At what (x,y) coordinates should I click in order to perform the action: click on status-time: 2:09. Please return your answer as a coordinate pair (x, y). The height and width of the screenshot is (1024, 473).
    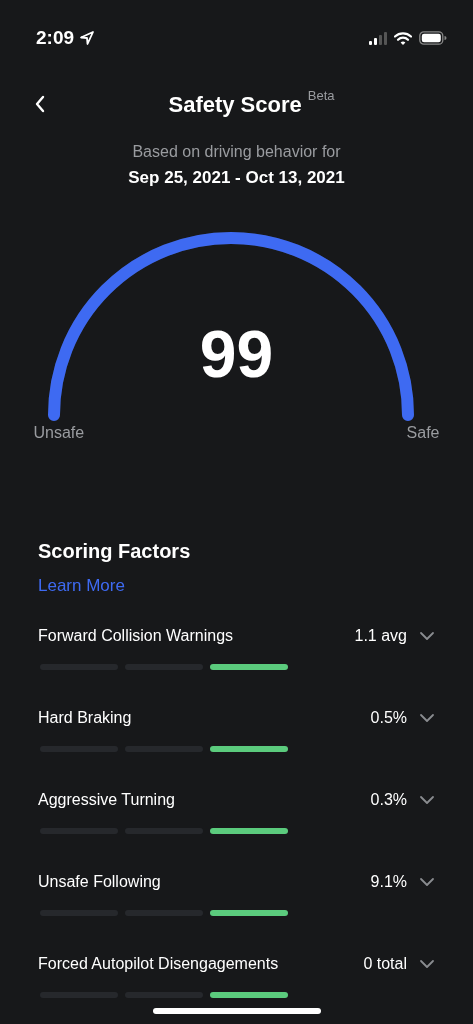
    Looking at the image, I should click on (55, 38).